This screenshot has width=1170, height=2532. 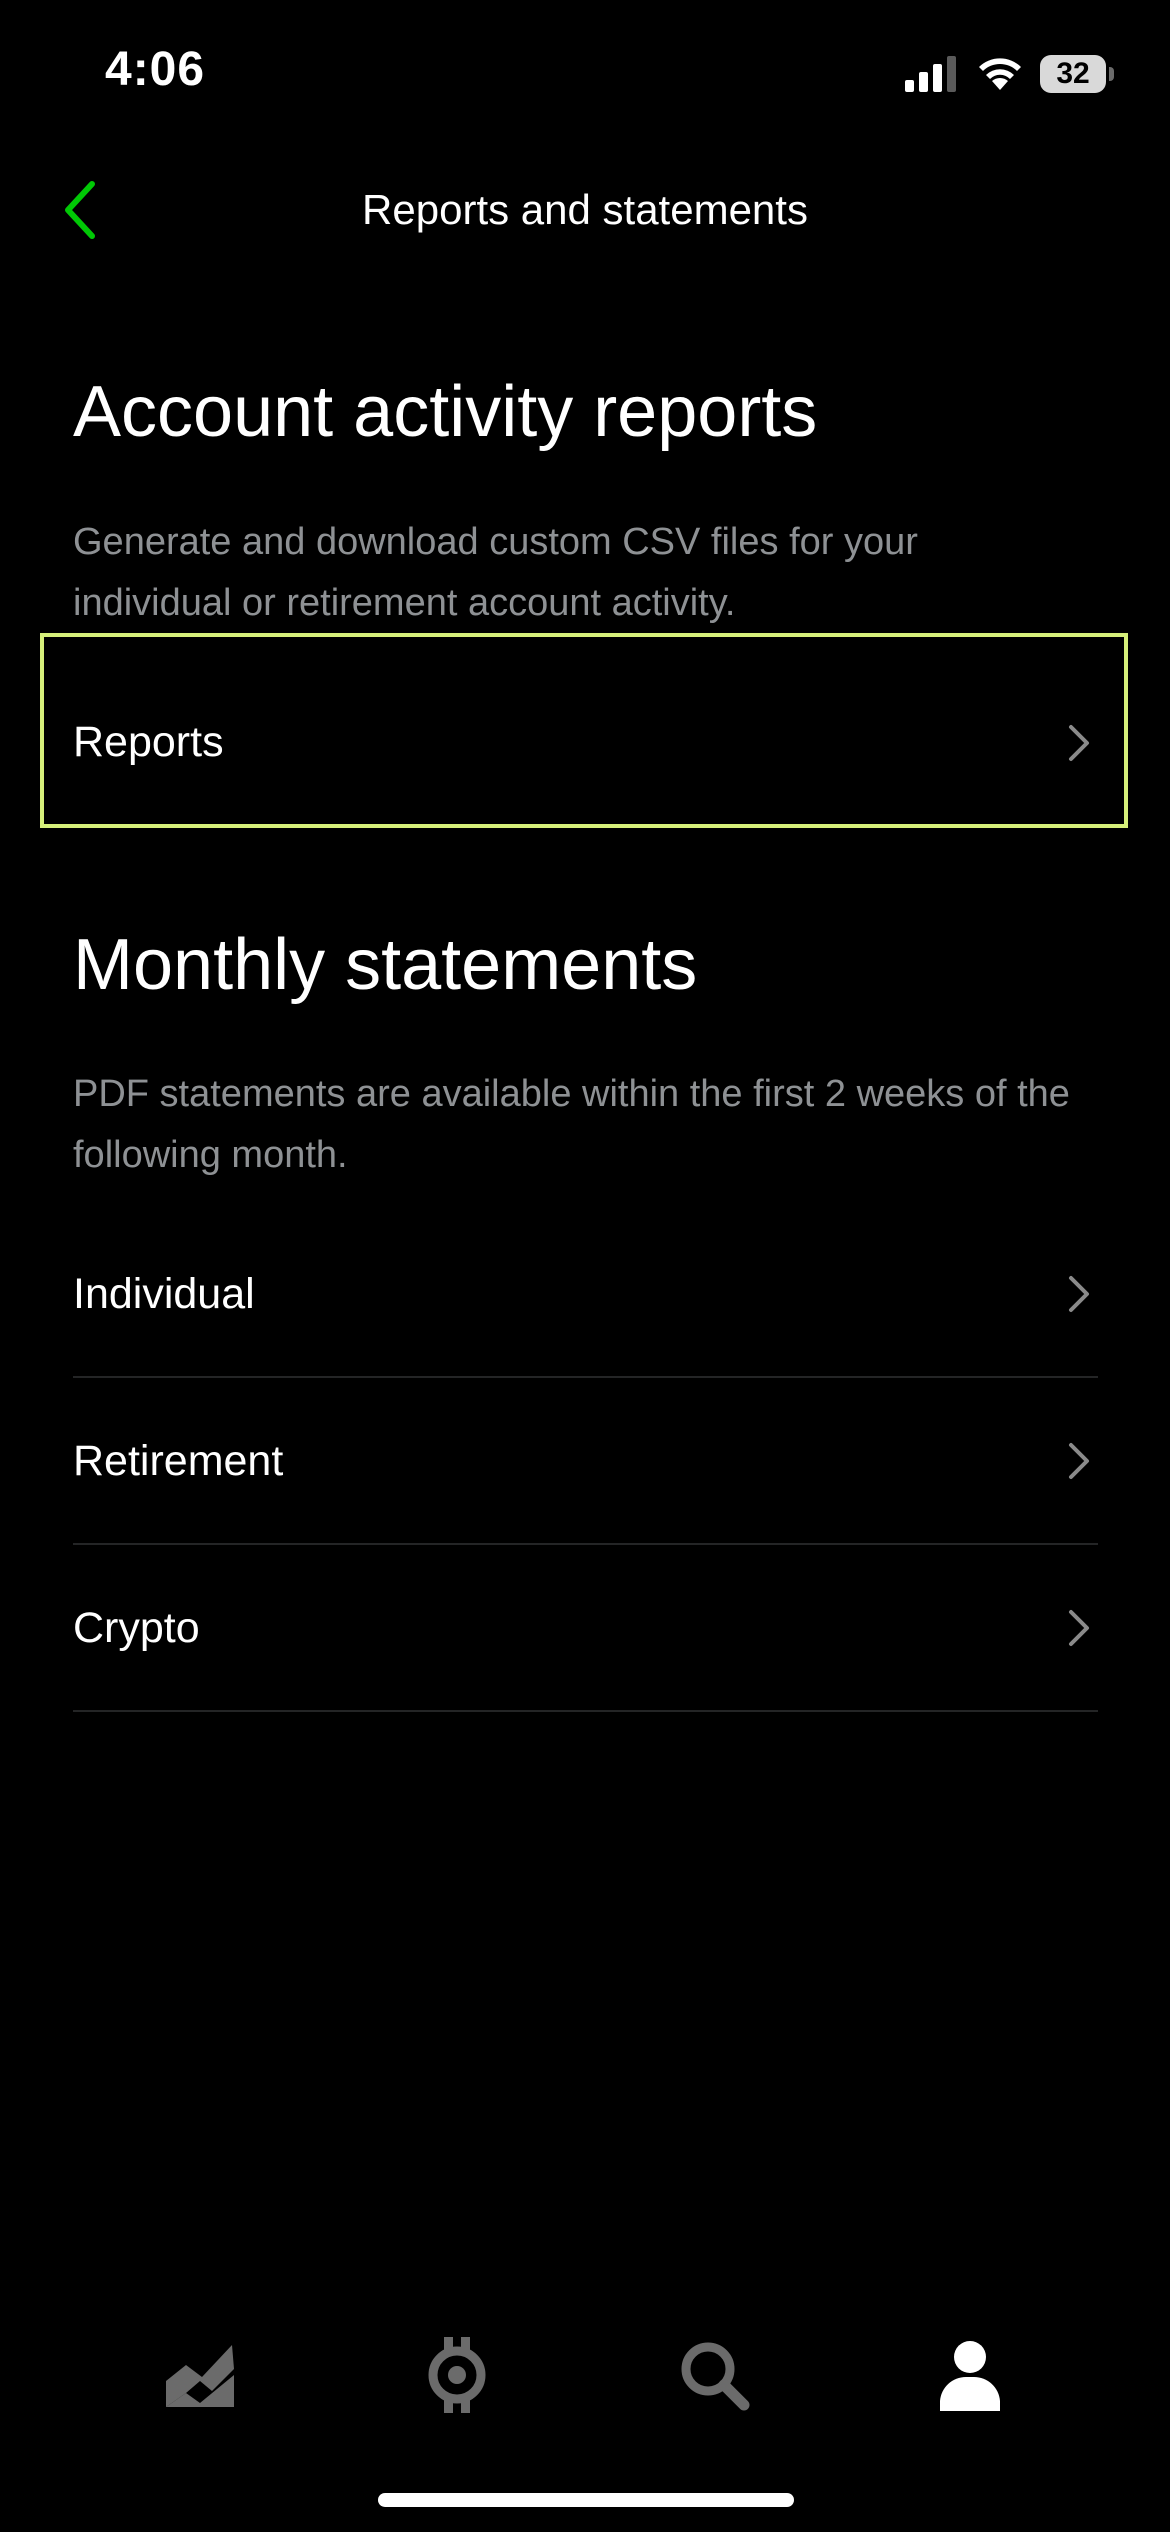 What do you see at coordinates (445, 412) in the screenshot?
I see `activity-section-heading: Account activity reports` at bounding box center [445, 412].